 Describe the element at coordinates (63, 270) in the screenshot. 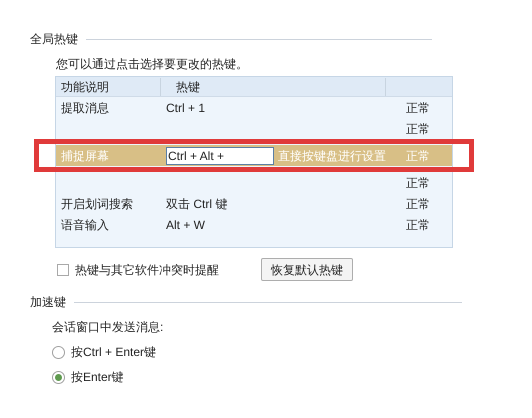

I see `checkbox` at that location.